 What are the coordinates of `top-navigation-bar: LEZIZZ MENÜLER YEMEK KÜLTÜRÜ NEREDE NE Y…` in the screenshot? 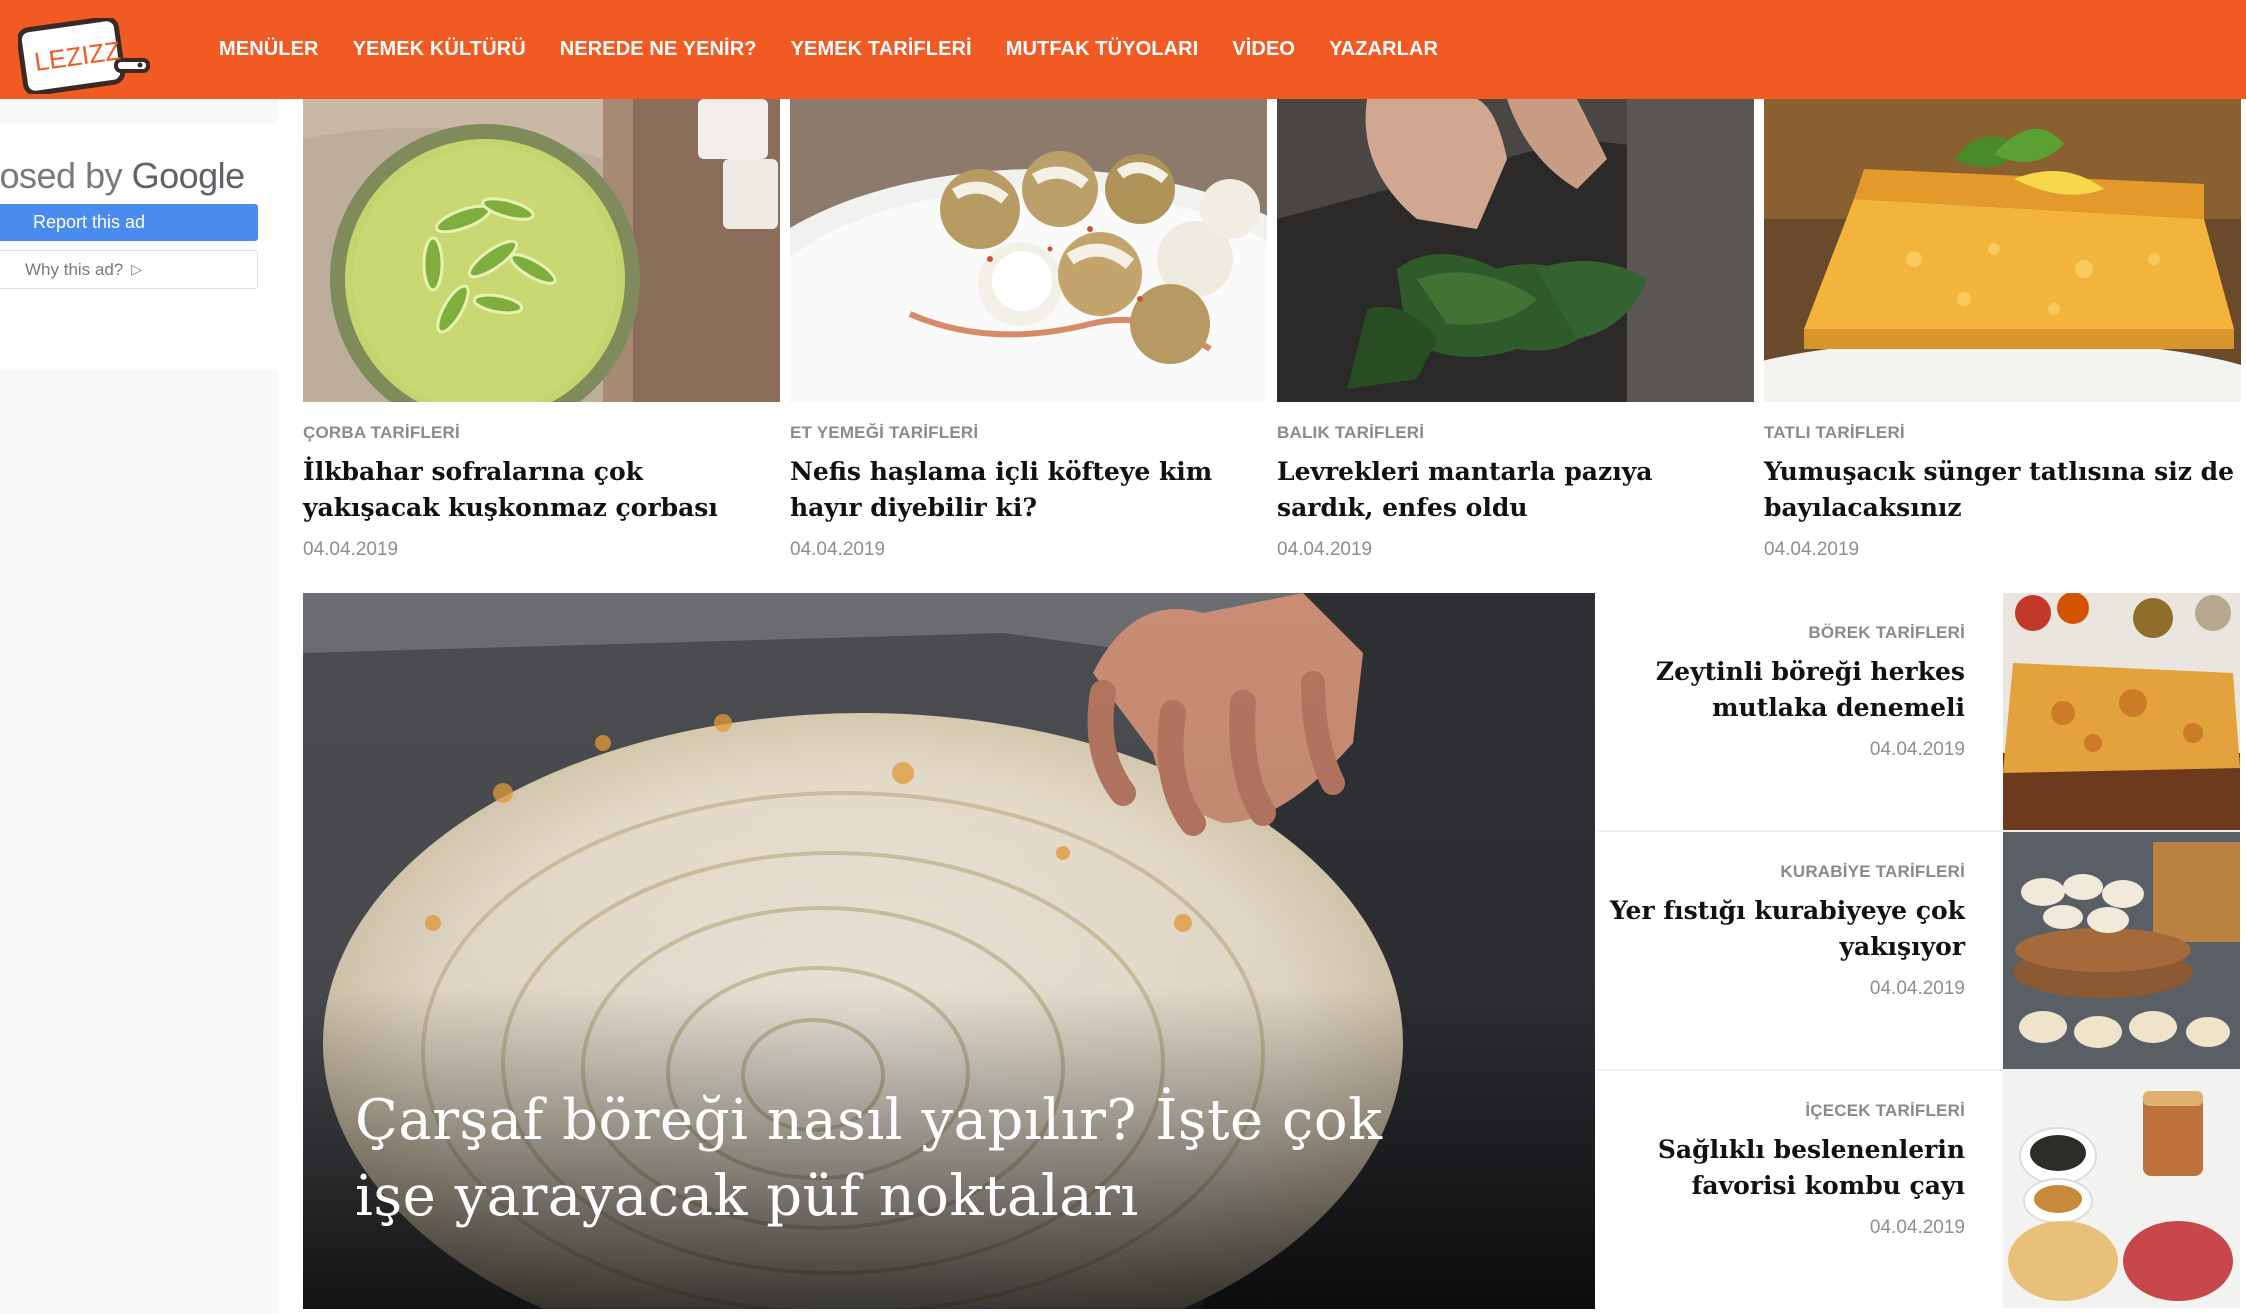 It's located at (1123, 49).